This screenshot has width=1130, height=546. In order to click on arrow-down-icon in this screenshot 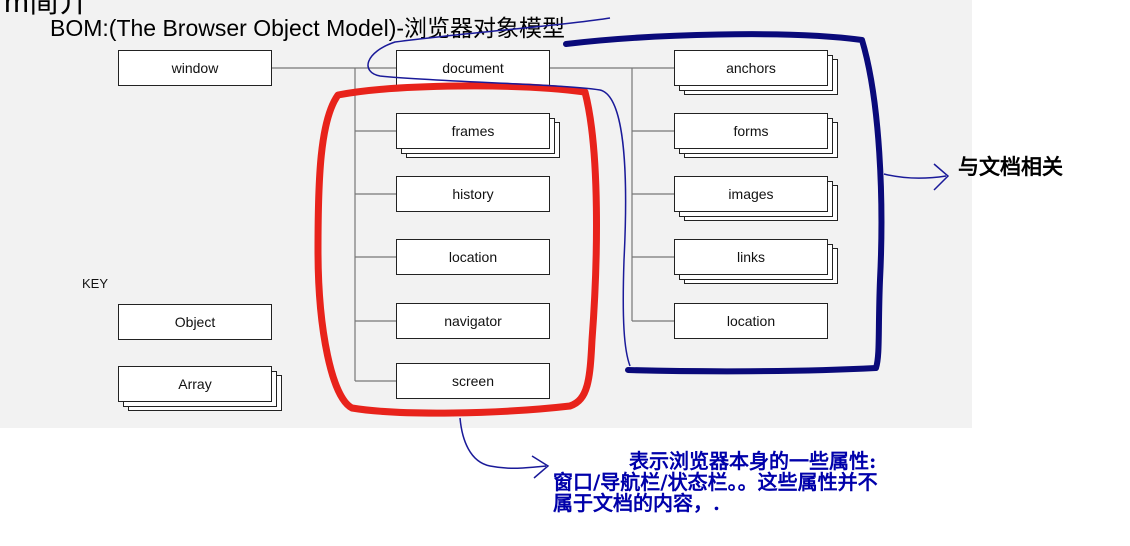, I will do `click(504, 448)`.